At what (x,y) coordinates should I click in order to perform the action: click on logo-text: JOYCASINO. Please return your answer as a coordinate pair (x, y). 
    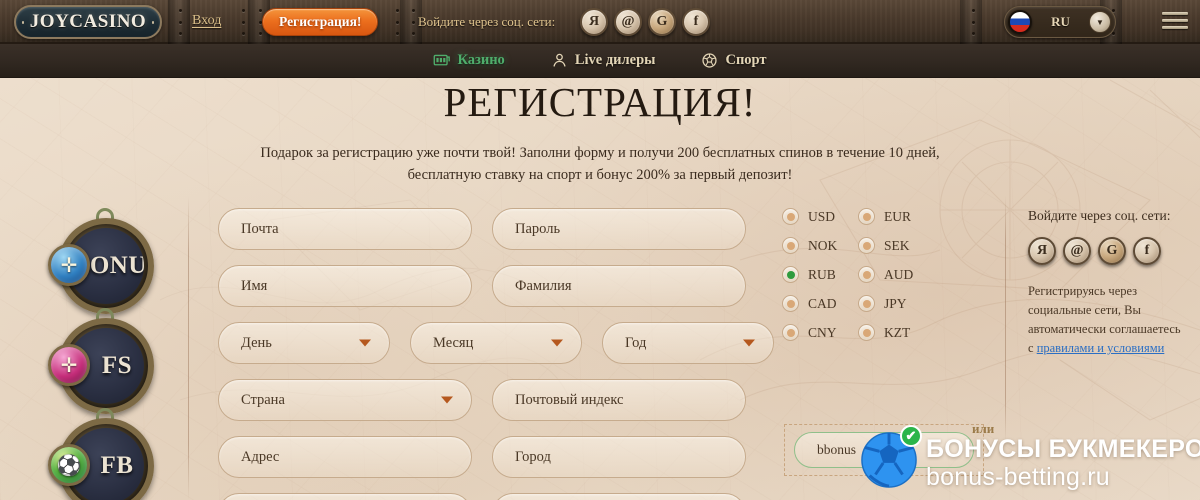
    Looking at the image, I should click on (88, 21).